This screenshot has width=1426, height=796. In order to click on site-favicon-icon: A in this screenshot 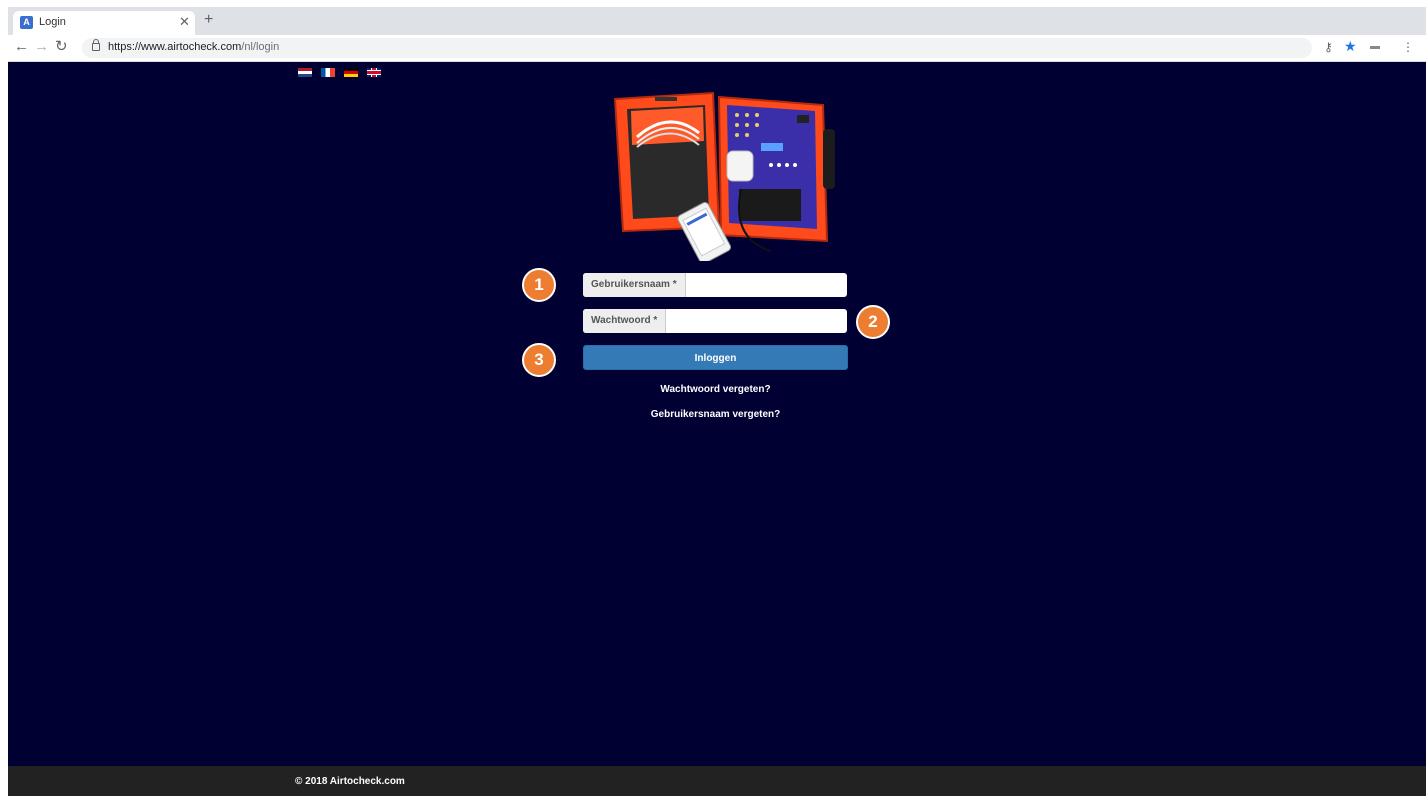, I will do `click(26, 22)`.